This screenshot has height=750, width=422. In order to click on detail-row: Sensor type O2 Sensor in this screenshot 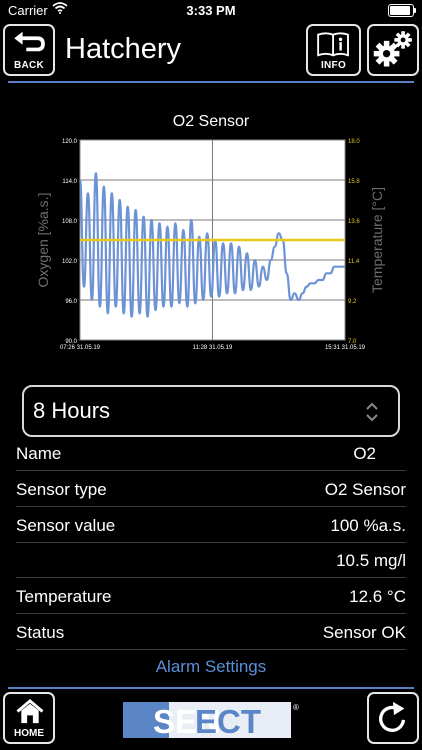, I will do `click(211, 489)`.